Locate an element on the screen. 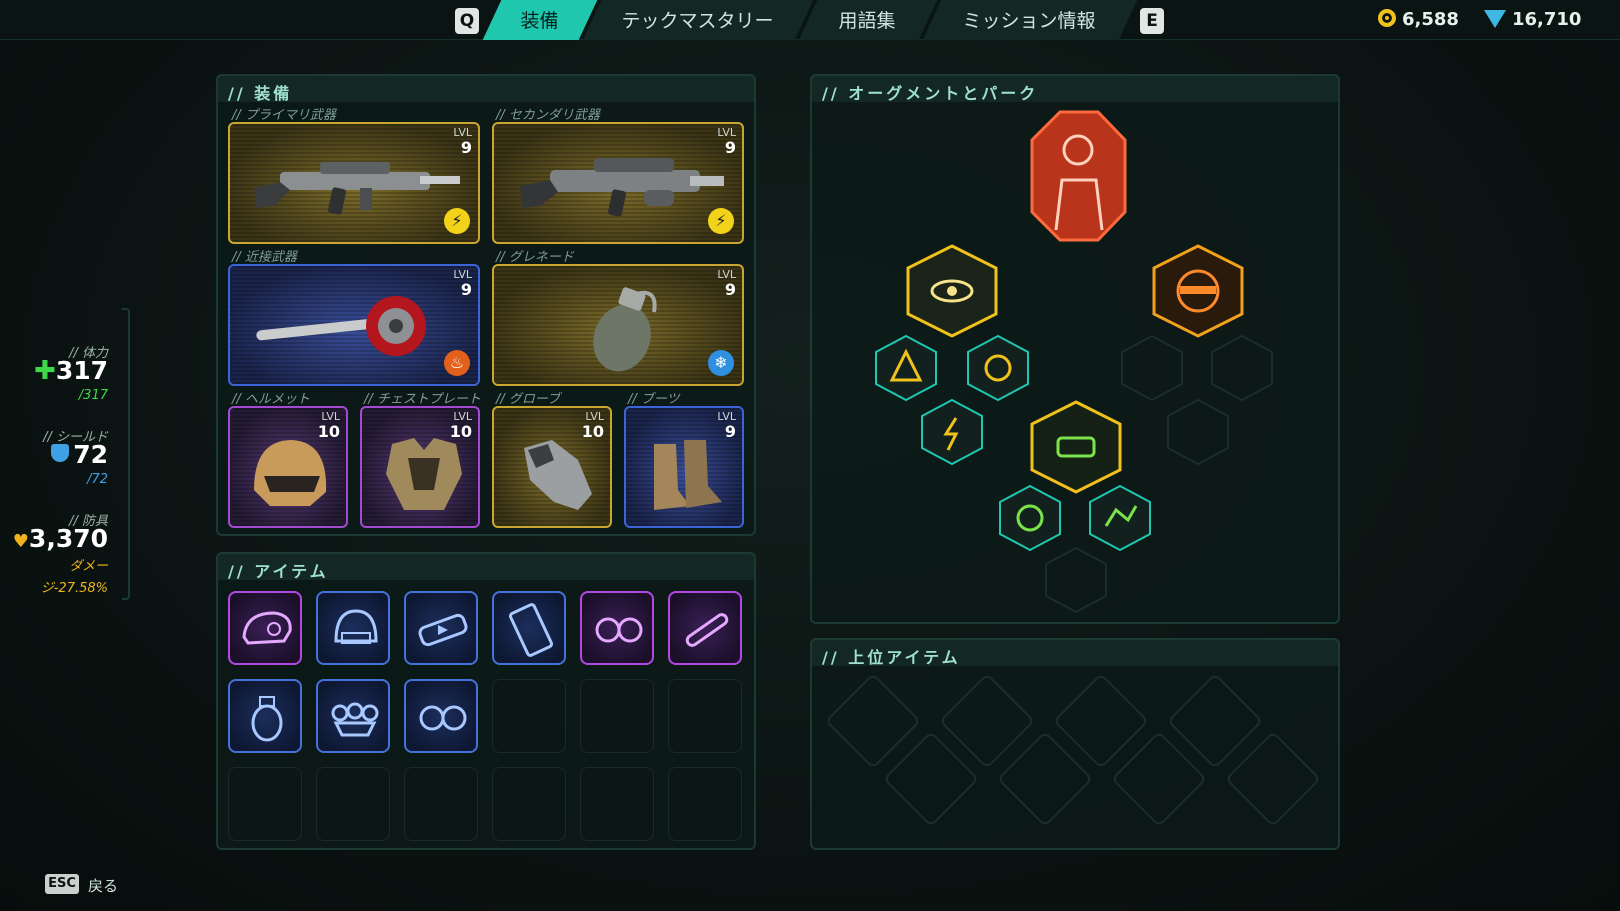  helmet-level: LVL 10 is located at coordinates (328, 425).